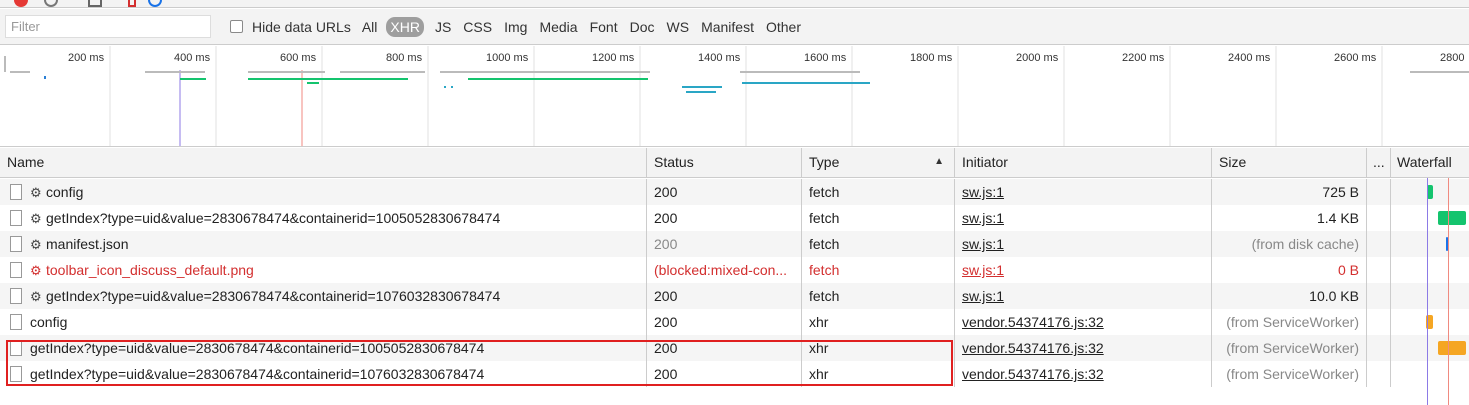  Describe the element at coordinates (1083, 163) in the screenshot. I see `column-header-initiator: Initiator` at that location.